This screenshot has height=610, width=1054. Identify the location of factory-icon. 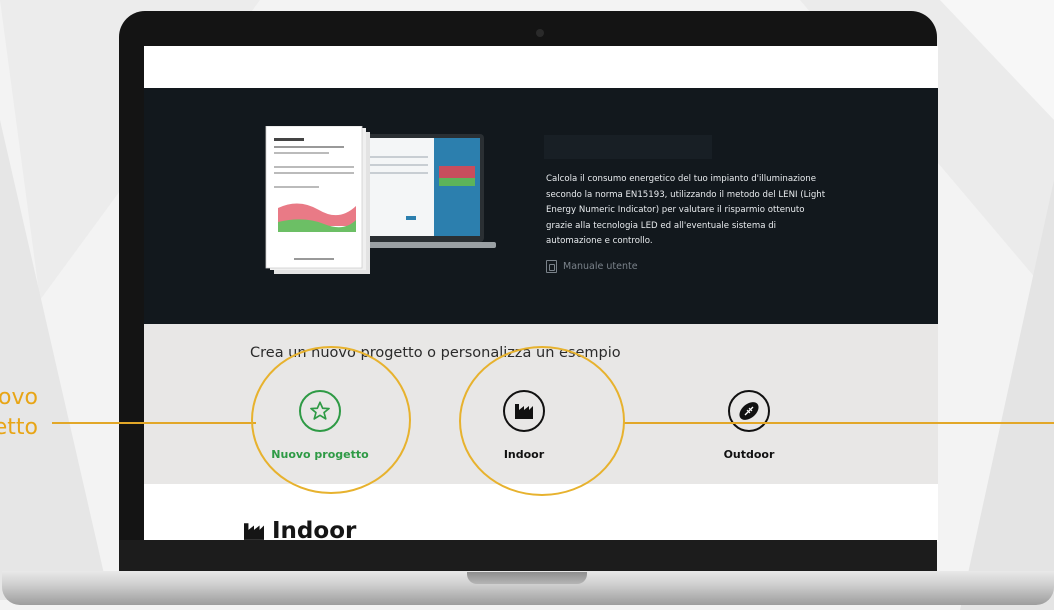
(254, 531).